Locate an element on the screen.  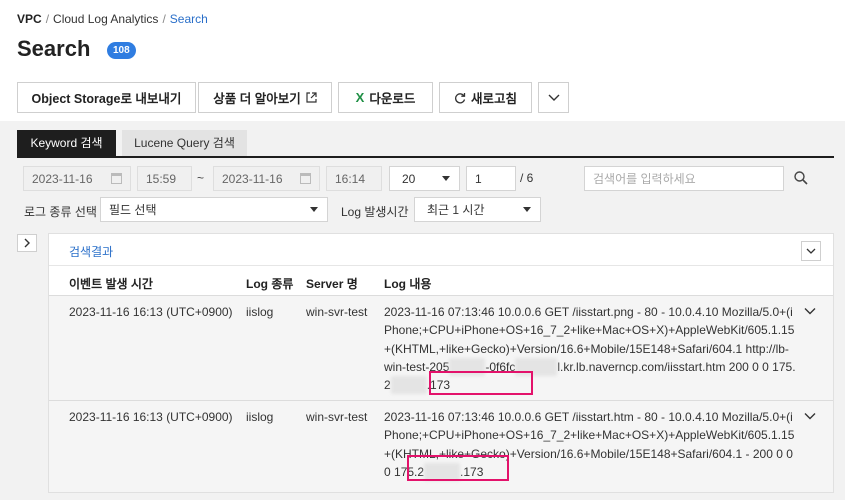
log-type-label: 로그 종류 선택 is located at coordinates (60, 212).